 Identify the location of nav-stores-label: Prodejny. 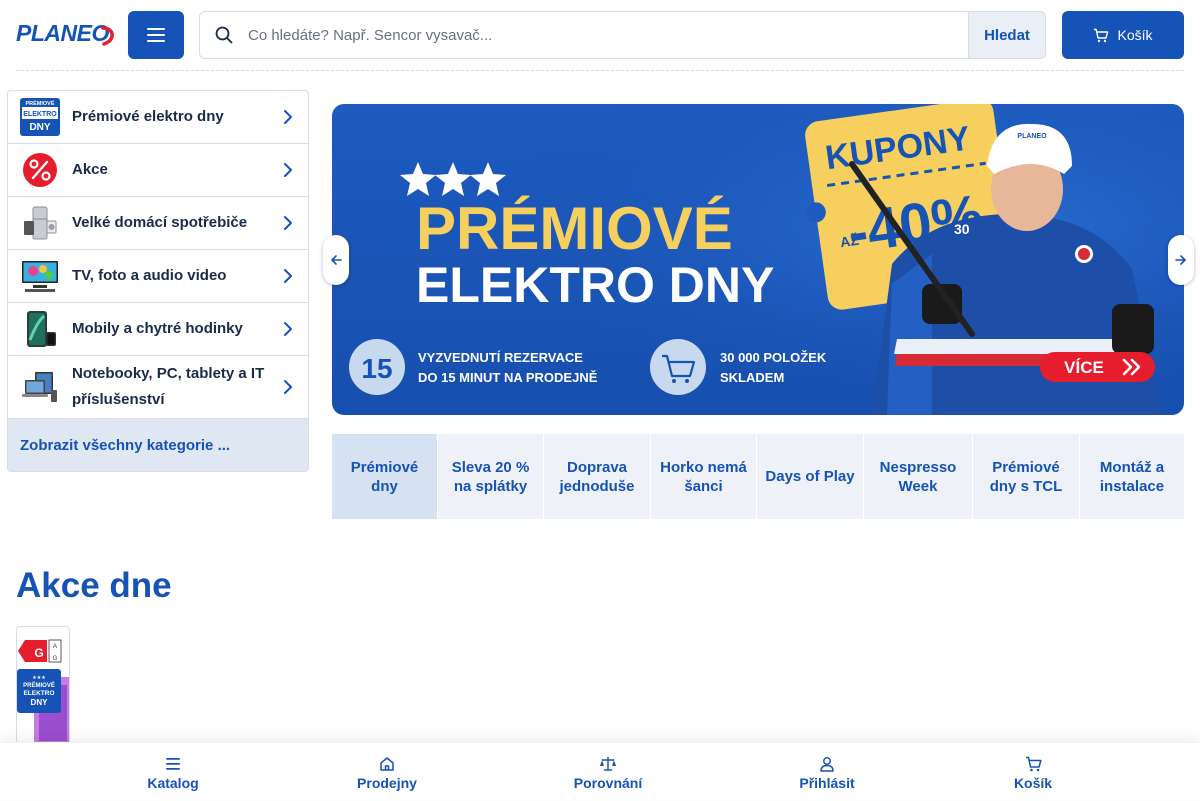
(387, 783).